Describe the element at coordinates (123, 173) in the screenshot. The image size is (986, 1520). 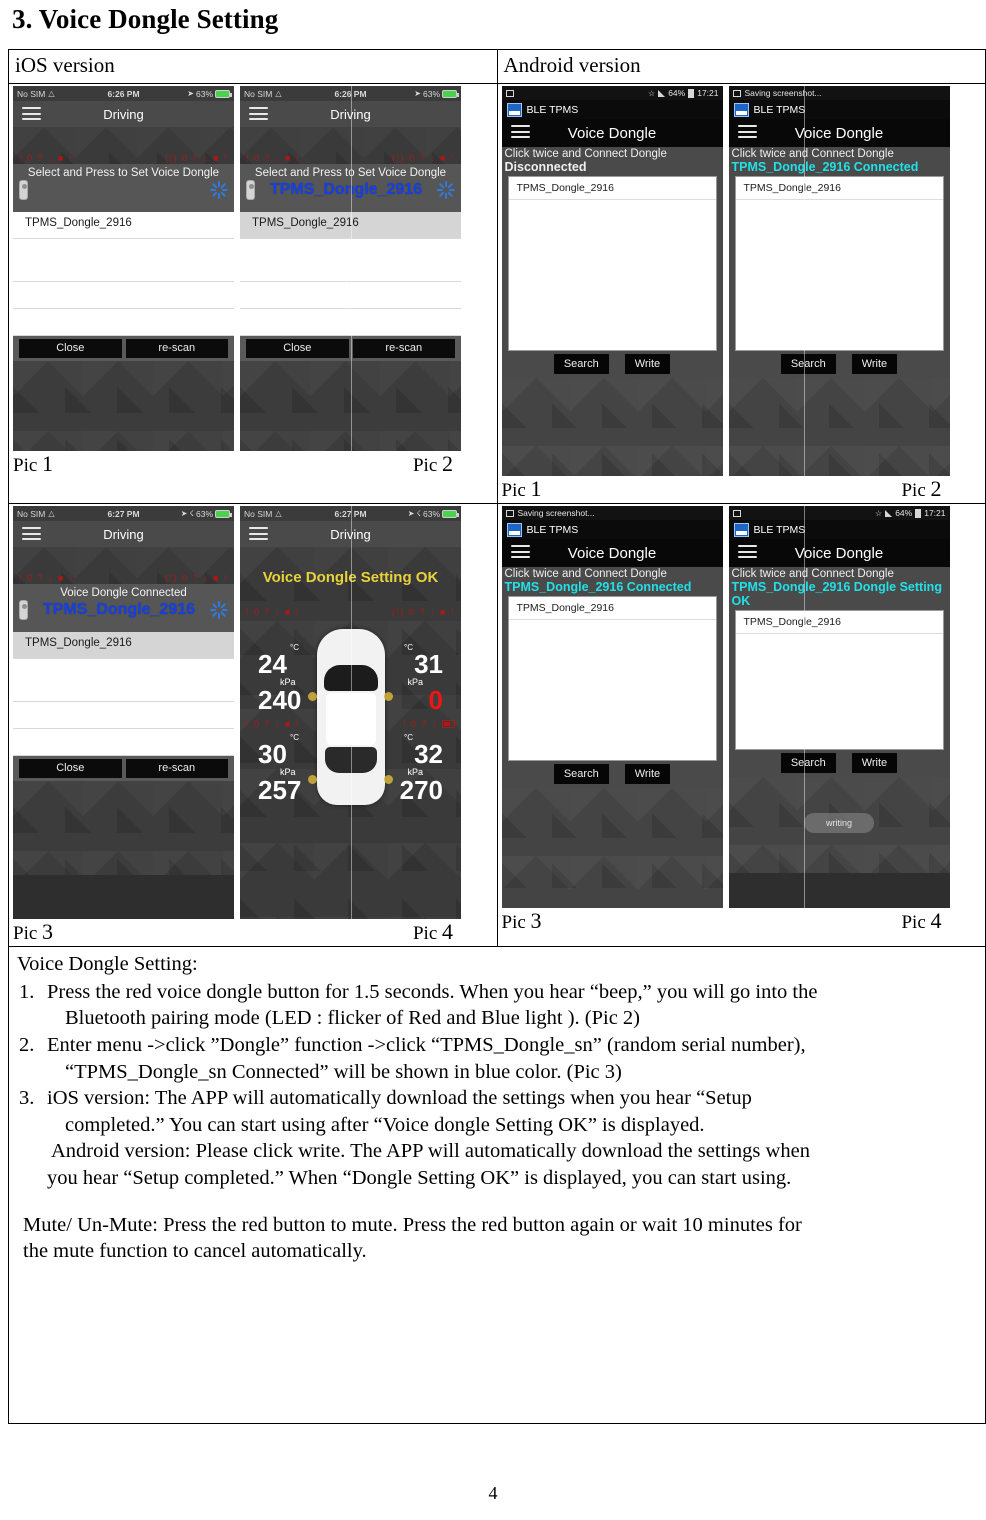
I see `banner-instruction-text: Select and Press to Set Voice Dongle` at that location.